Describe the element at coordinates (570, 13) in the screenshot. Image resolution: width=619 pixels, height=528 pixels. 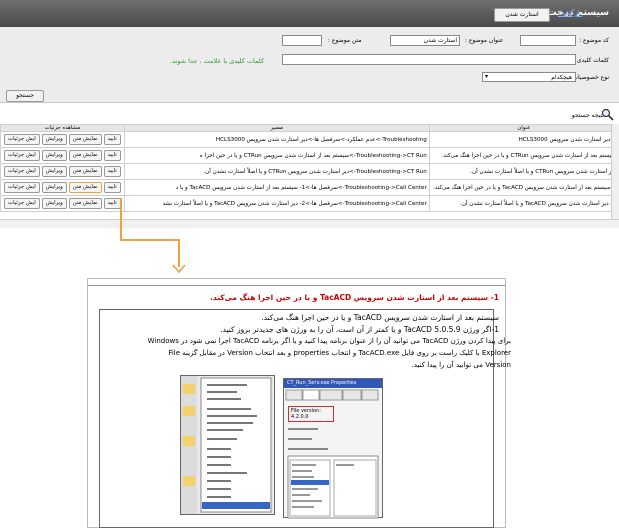
I see `back-link: بازگشت` at that location.